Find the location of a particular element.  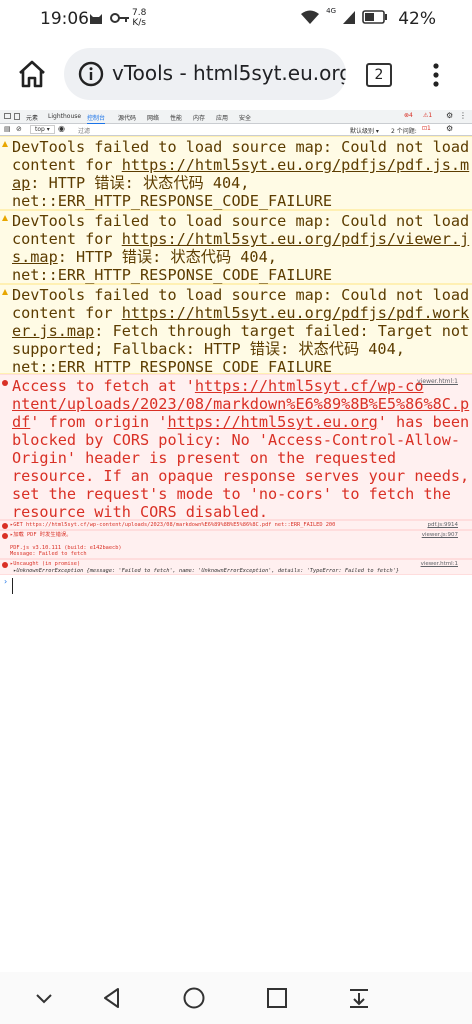

settings-icon: ⚙ is located at coordinates (449, 115).